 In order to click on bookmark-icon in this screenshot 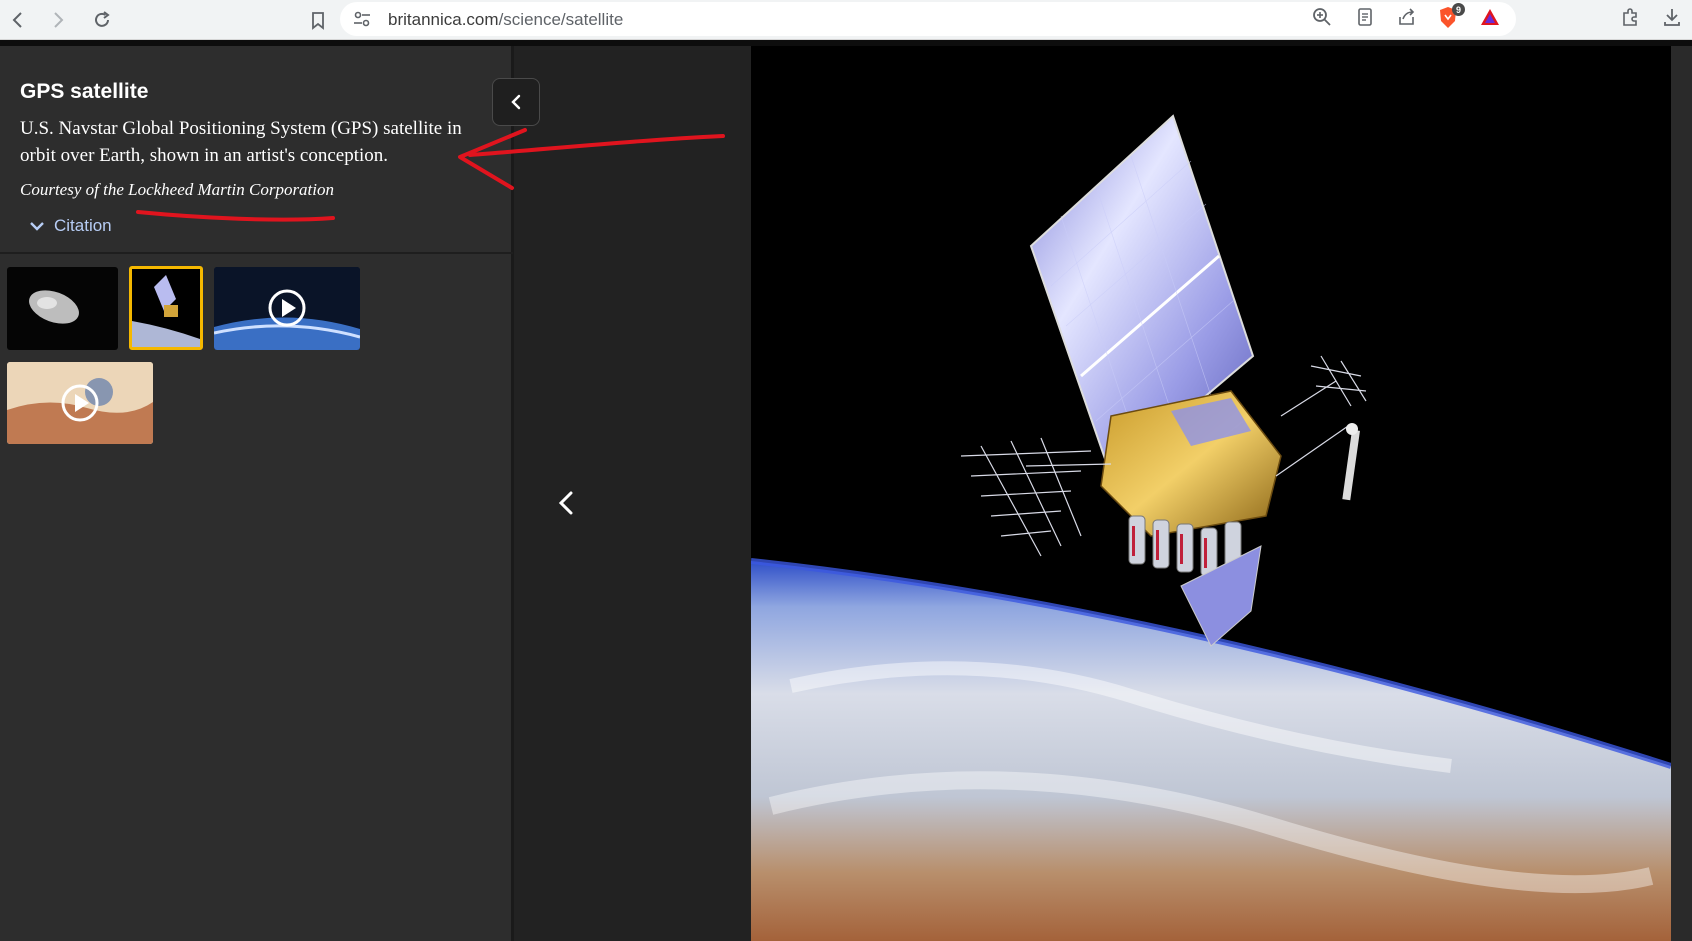, I will do `click(318, 20)`.